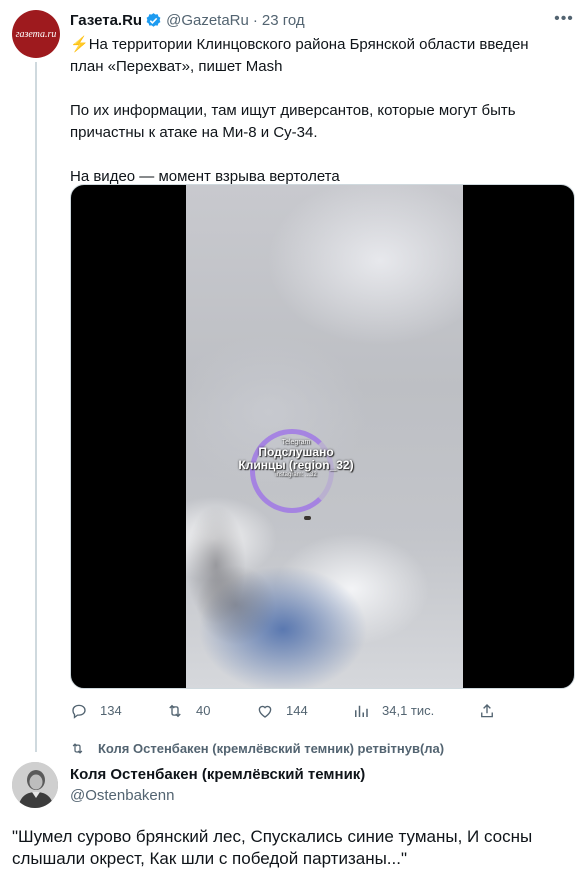 The image size is (588, 870). I want to click on tweet-header: Газета.Ru @GazetaRu · 23 год, so click(187, 20).